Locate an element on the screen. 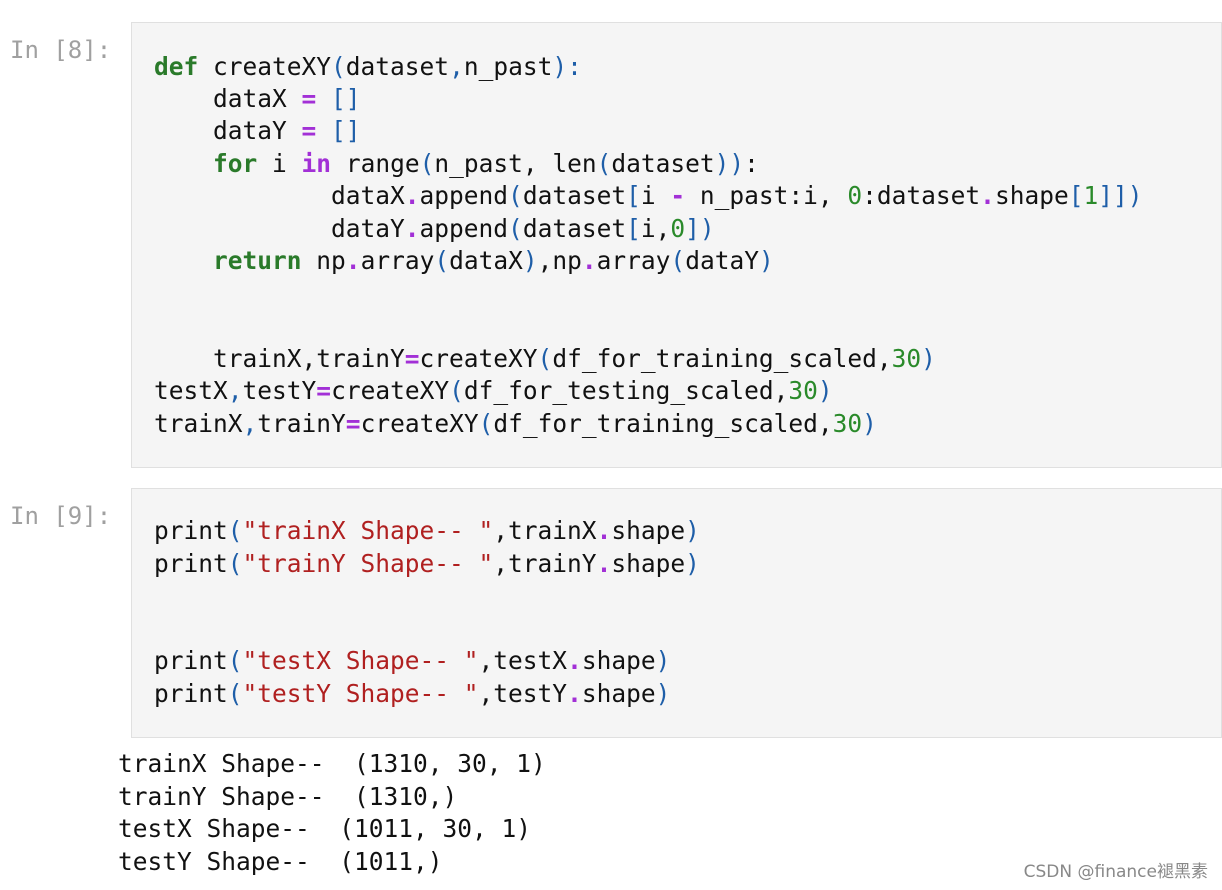 This screenshot has height=890, width=1222. code-line: print("testX Shape-- ",testX.shape) is located at coordinates (412, 660).